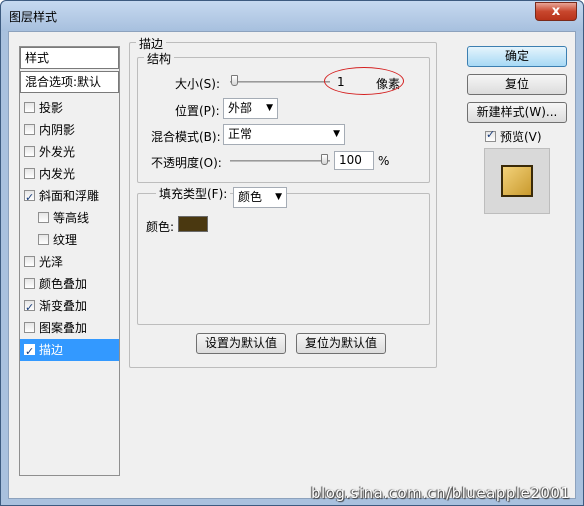 Image resolution: width=584 pixels, height=506 pixels. I want to click on style-item-11: 描边, so click(69, 351).